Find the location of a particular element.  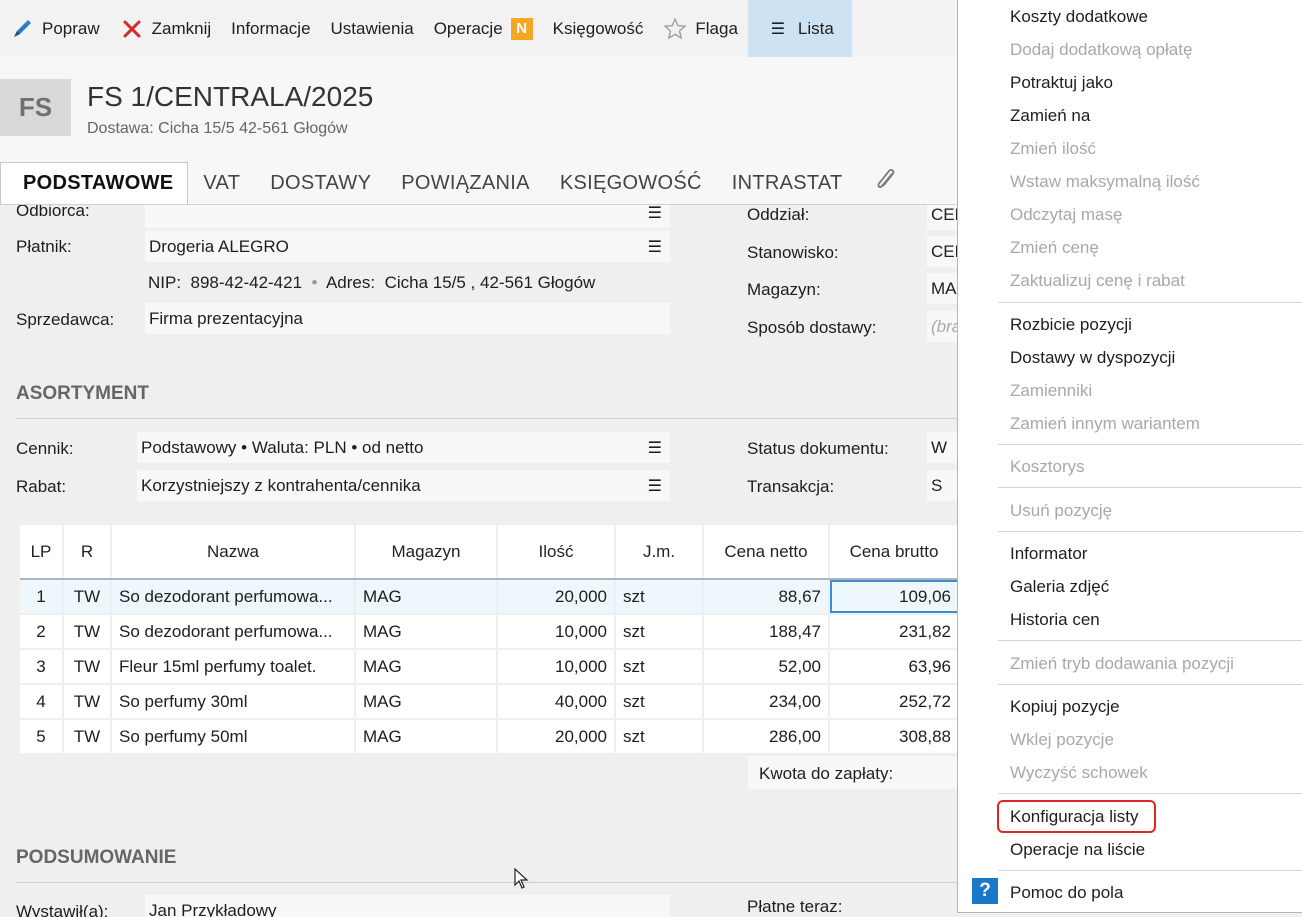

menu-item-operacje-na-liscie: Operacje na liście is located at coordinates (1077, 850).